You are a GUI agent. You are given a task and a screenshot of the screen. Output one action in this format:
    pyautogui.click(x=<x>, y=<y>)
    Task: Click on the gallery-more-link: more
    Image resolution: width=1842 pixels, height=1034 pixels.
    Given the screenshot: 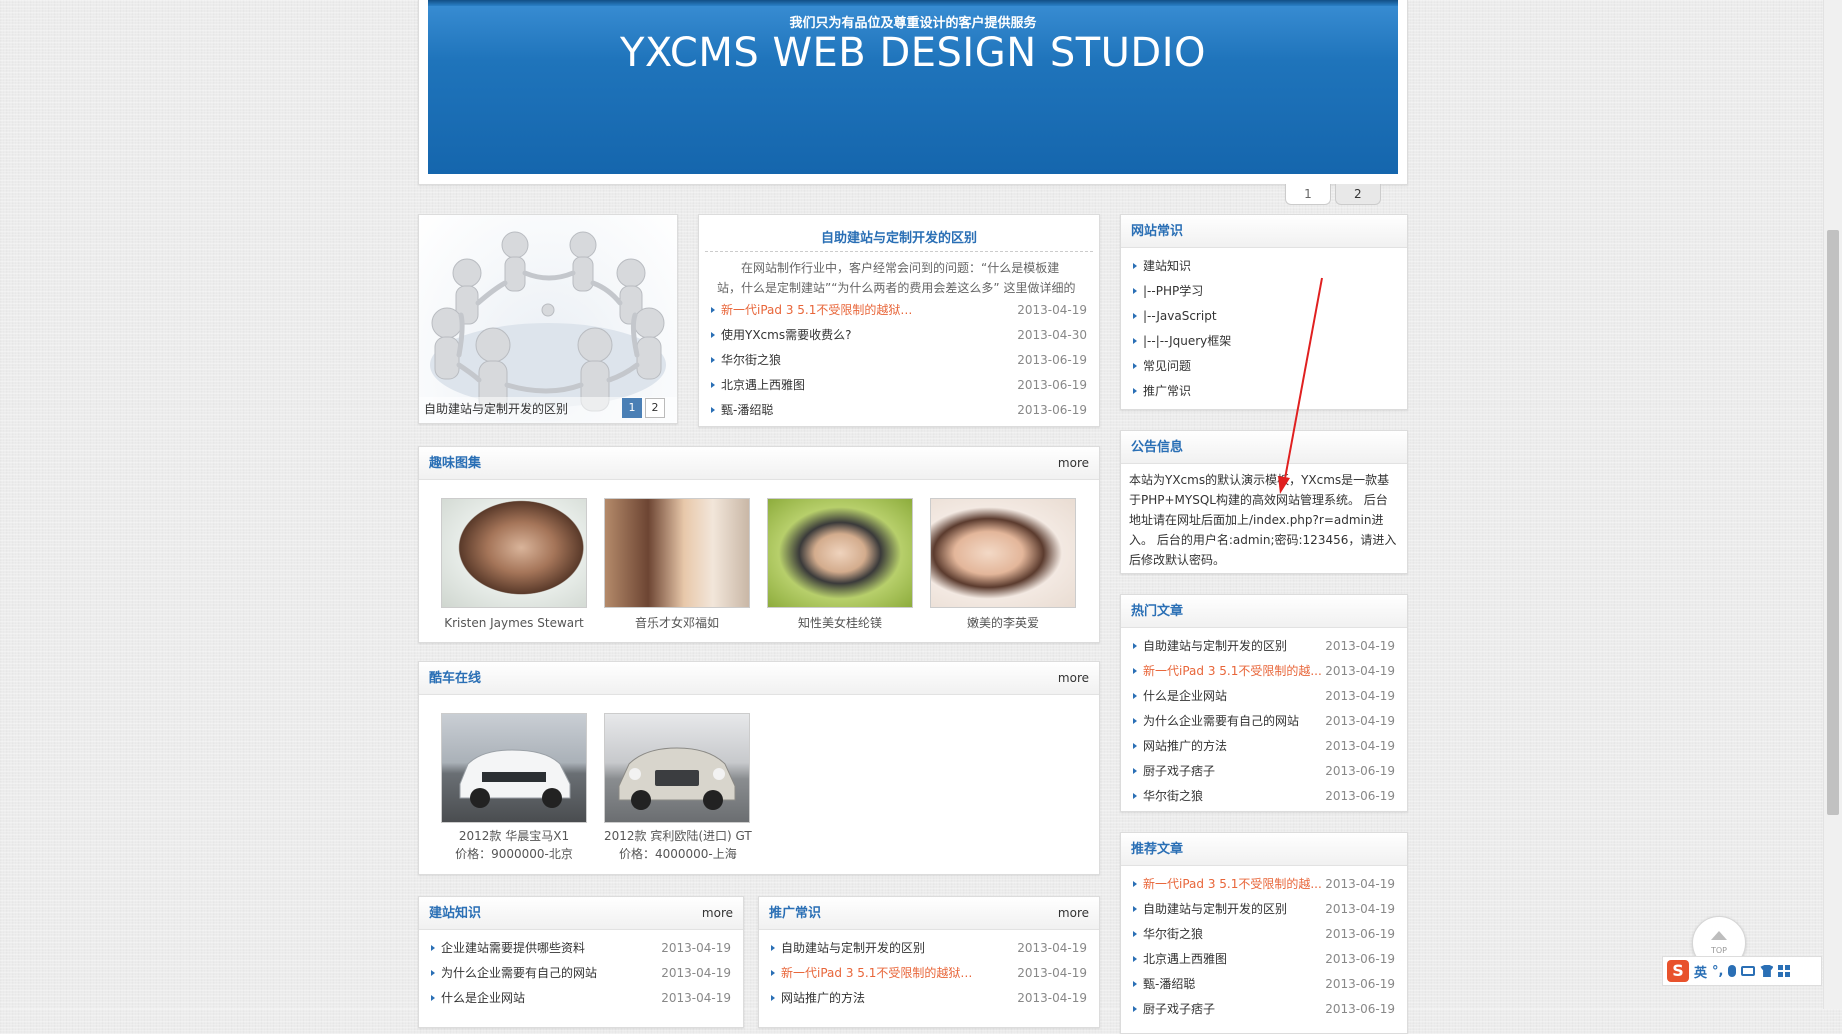 What is the action you would take?
    pyautogui.click(x=1073, y=463)
    